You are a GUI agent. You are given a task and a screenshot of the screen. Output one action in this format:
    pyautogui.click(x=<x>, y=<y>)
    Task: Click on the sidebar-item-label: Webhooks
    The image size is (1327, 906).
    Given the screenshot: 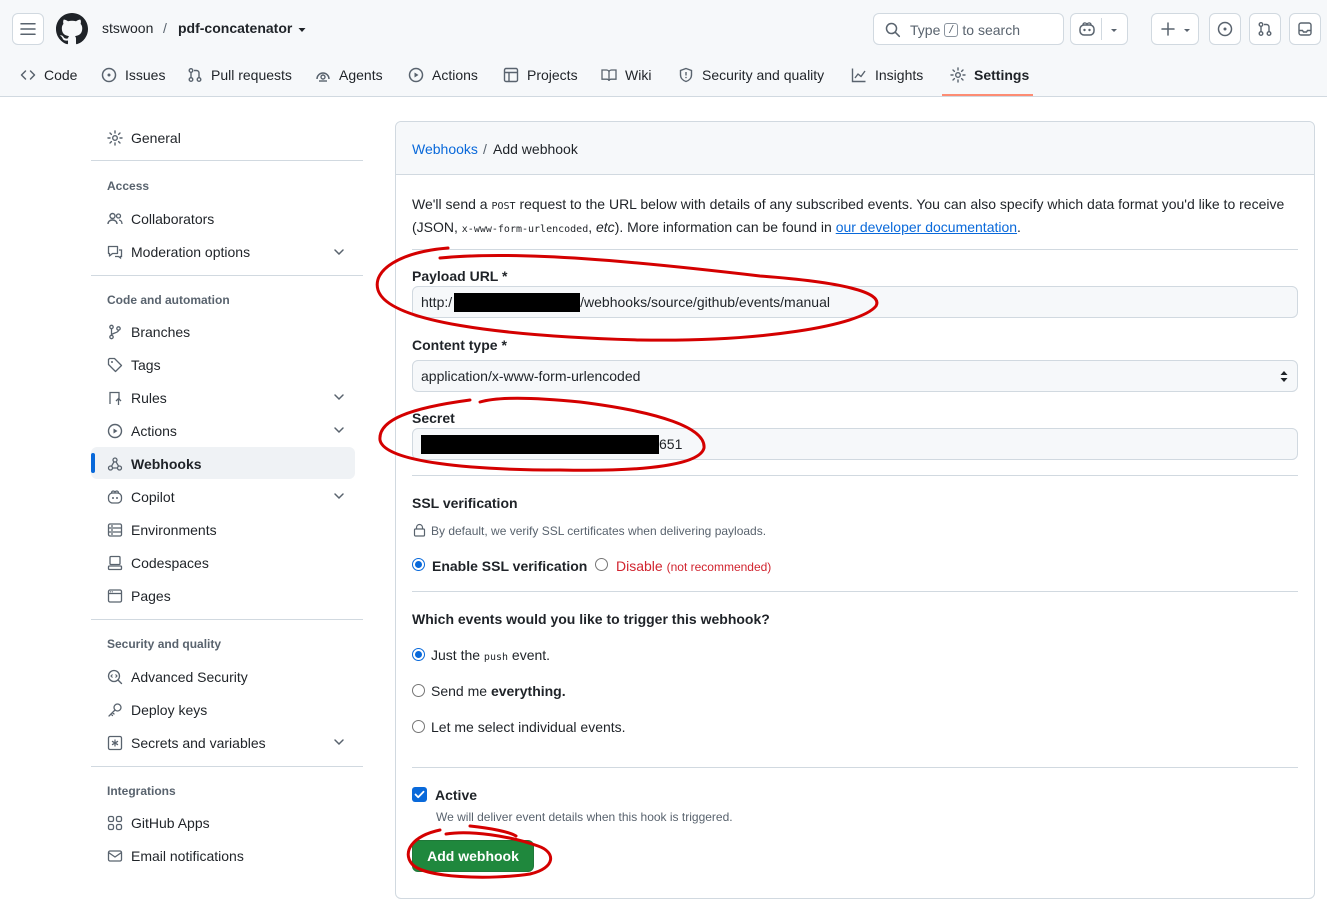 What is the action you would take?
    pyautogui.click(x=166, y=464)
    